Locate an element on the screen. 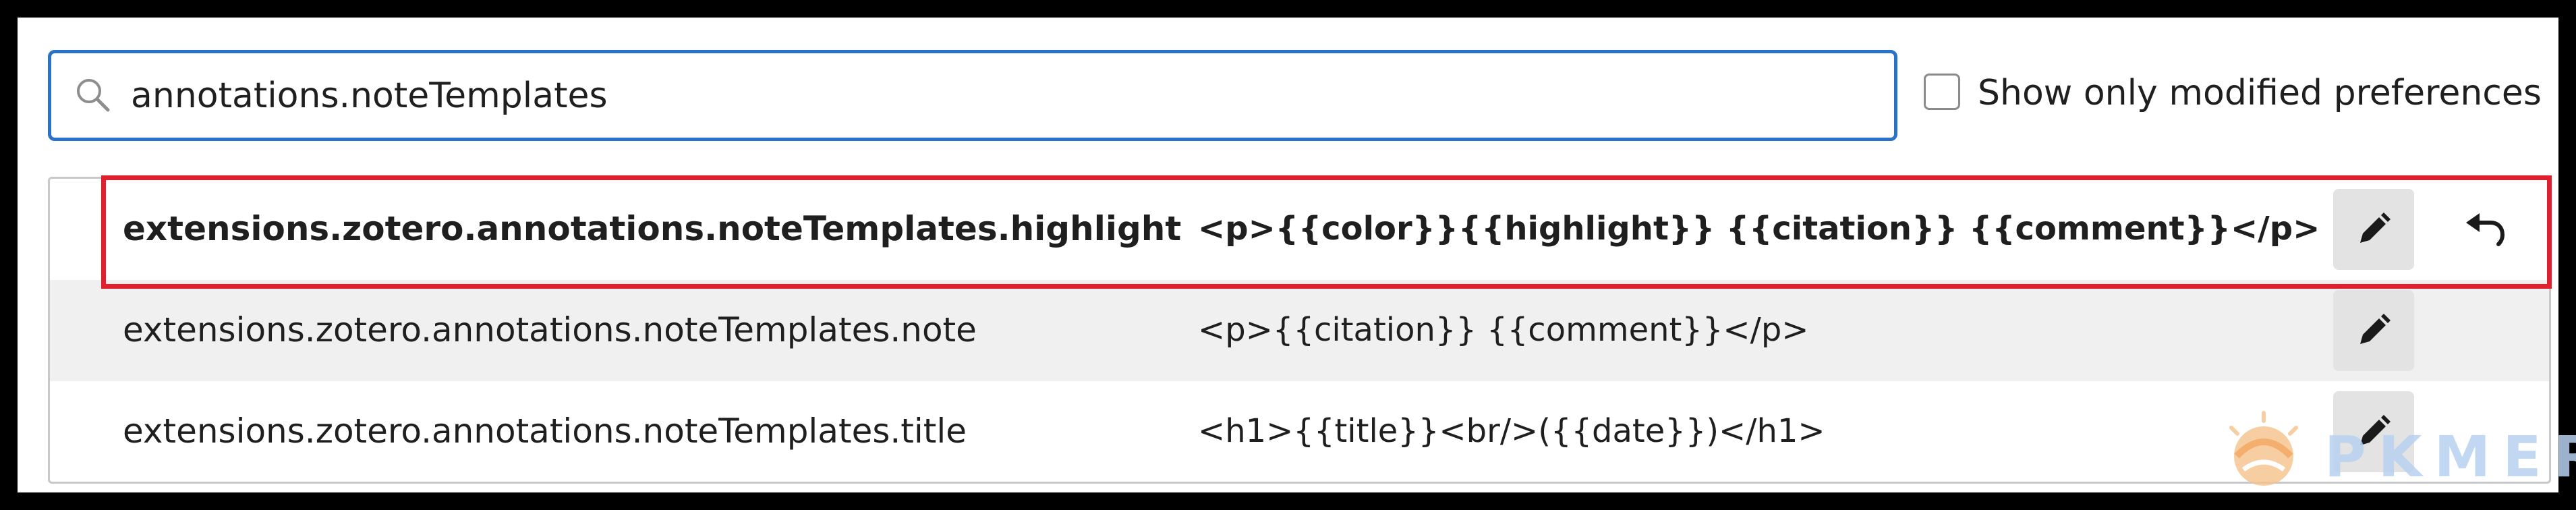 This screenshot has height=510, width=2576. search-input is located at coordinates (1001, 95).